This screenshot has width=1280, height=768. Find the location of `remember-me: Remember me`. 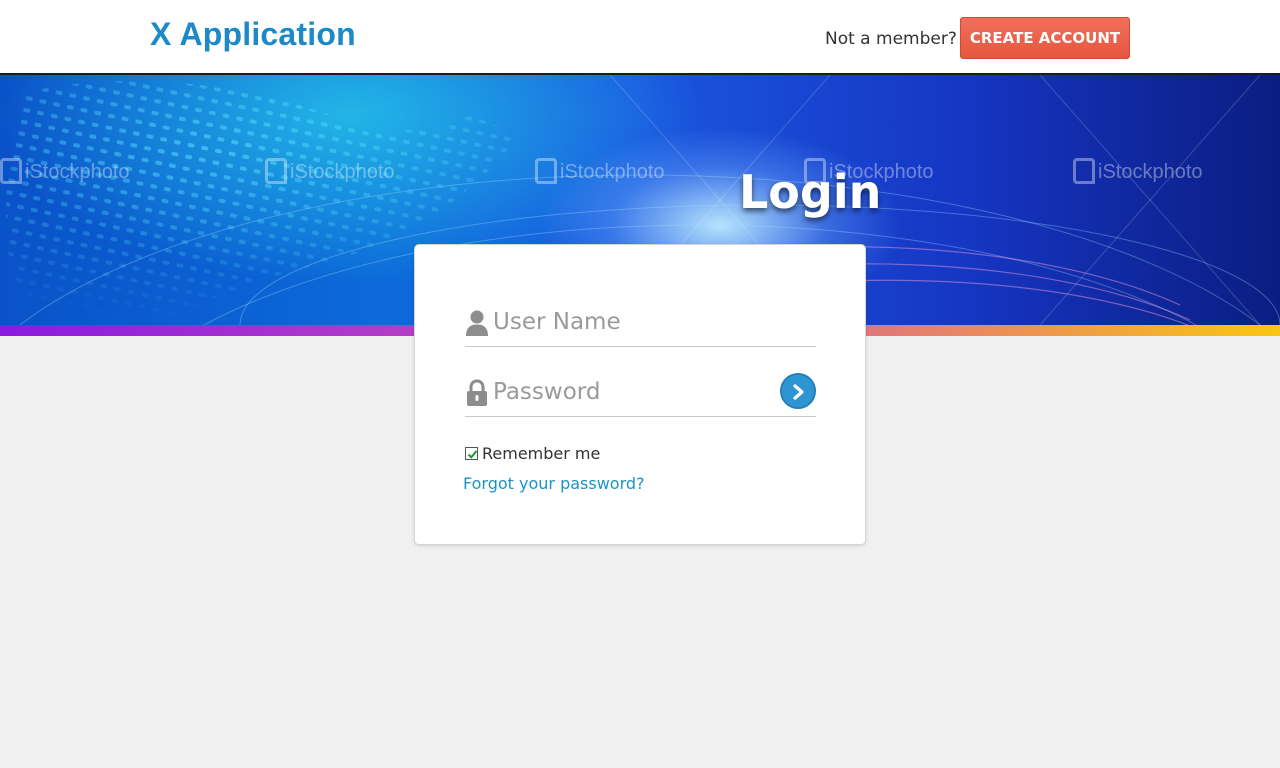

remember-me: Remember me is located at coordinates (532, 454).